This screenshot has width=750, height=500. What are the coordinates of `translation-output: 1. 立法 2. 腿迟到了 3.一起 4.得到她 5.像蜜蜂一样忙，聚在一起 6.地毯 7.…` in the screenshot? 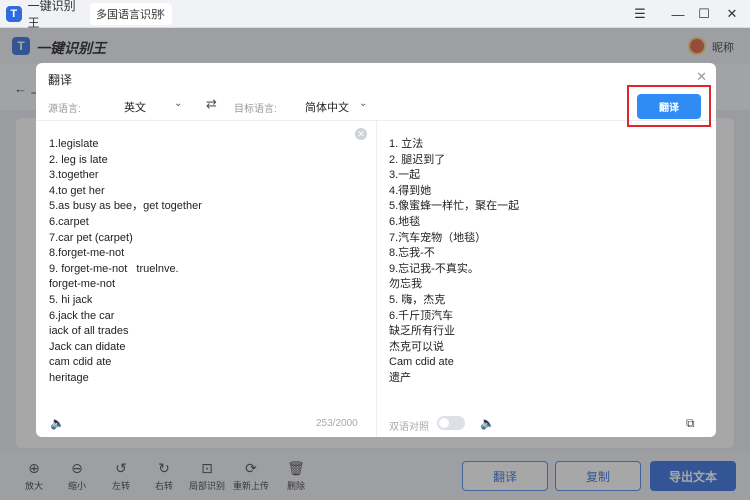 It's located at (454, 262).